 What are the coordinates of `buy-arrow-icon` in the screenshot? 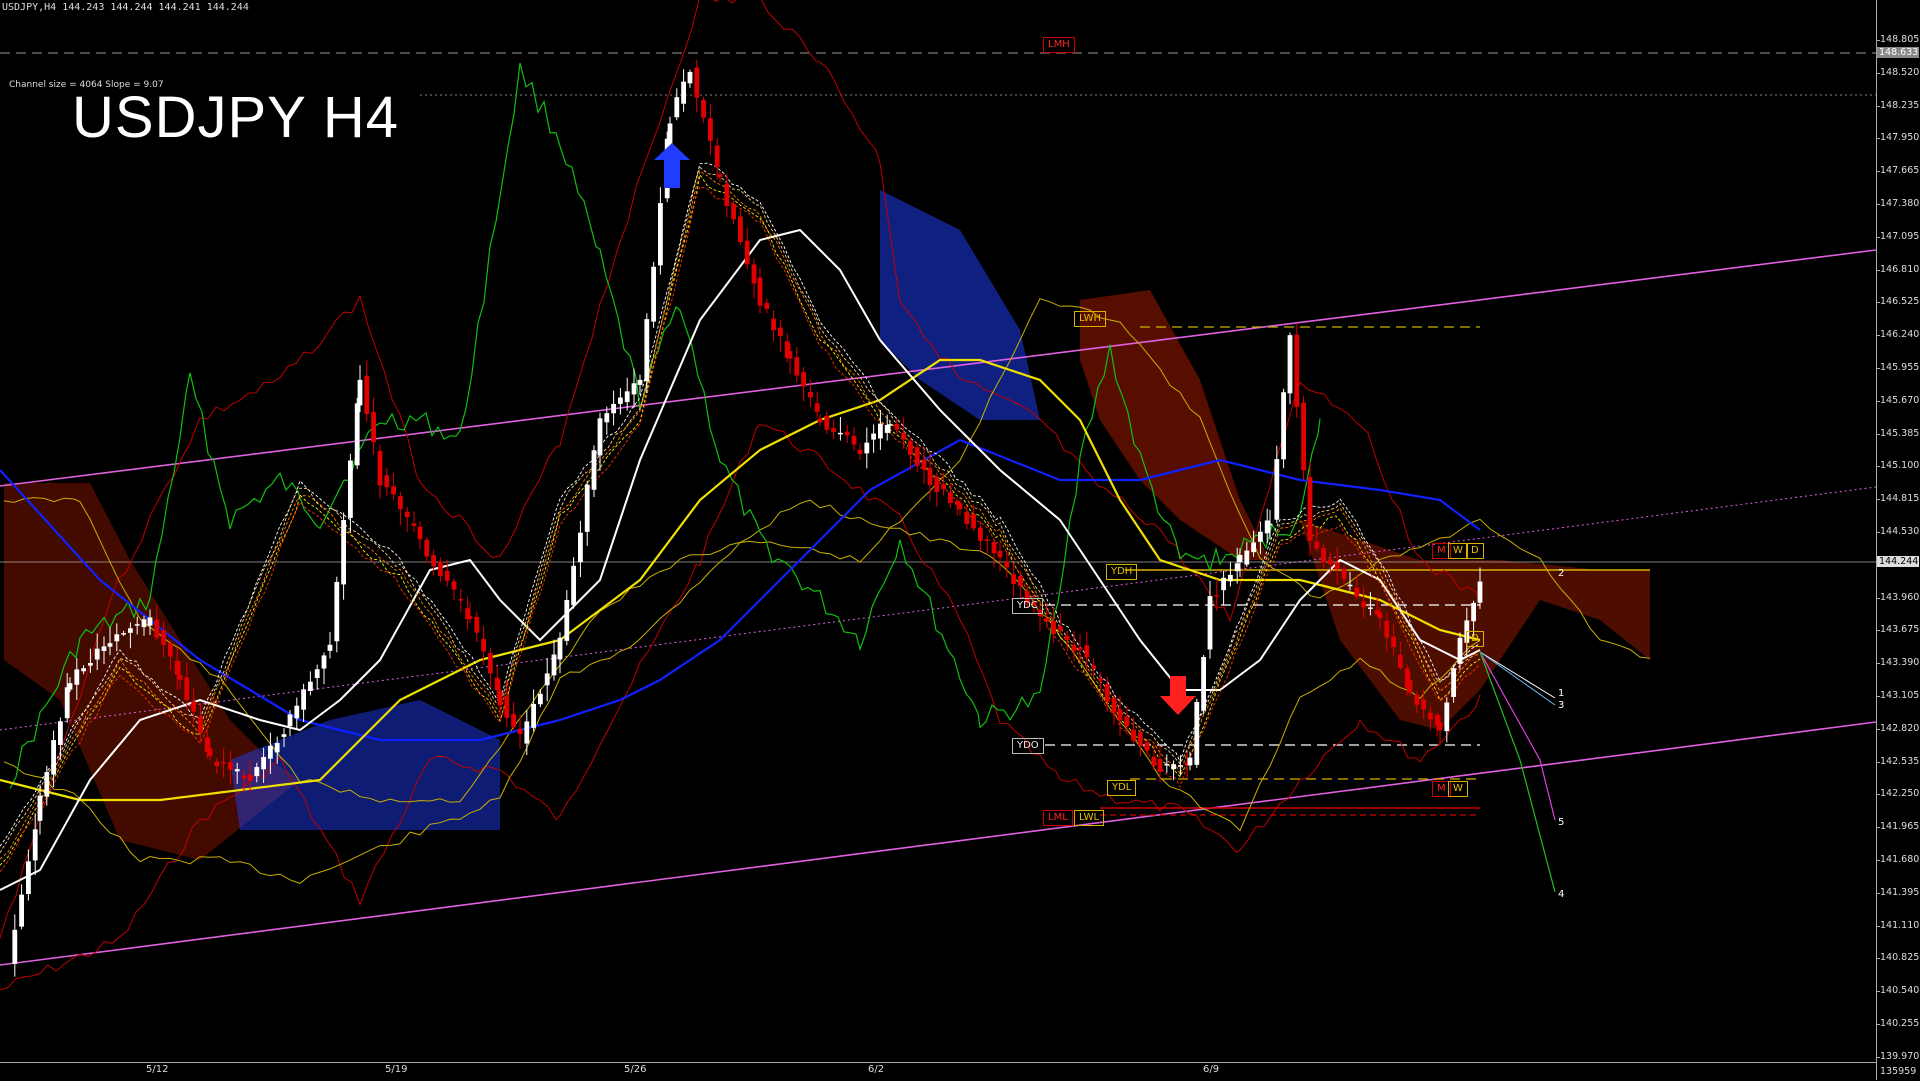 It's located at (672, 165).